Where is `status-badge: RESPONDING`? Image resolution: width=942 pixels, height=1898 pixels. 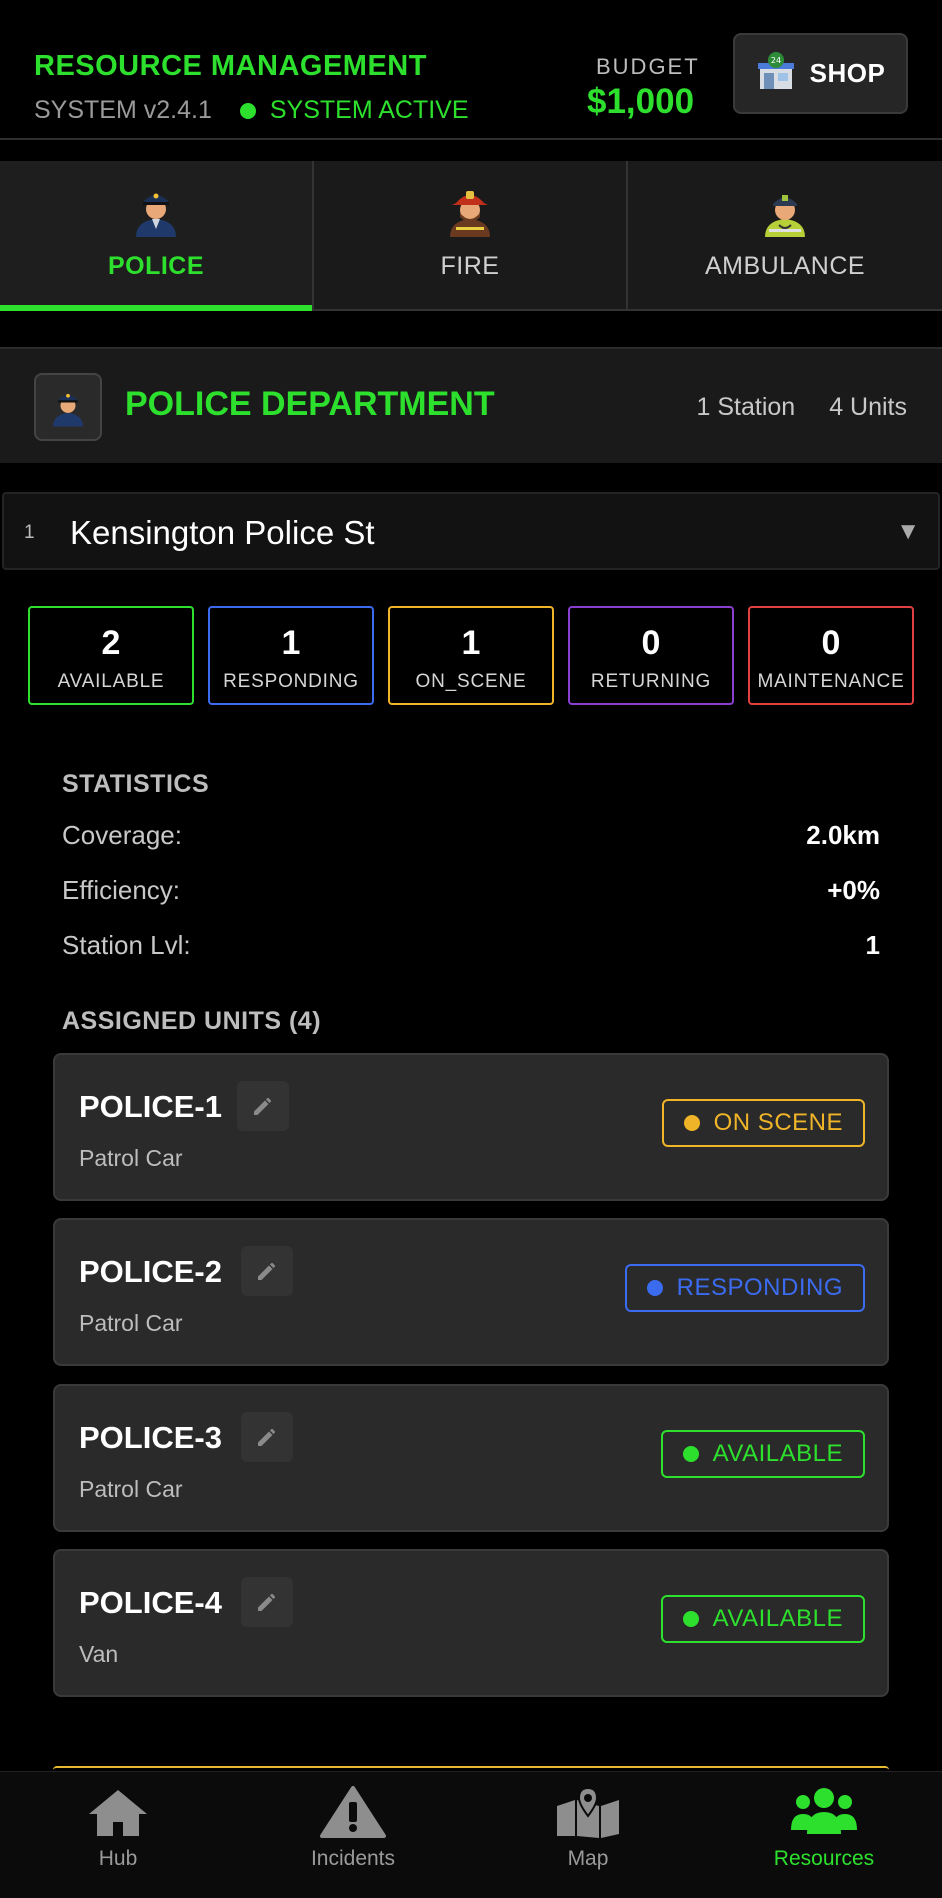
status-badge: RESPONDING is located at coordinates (744, 1288).